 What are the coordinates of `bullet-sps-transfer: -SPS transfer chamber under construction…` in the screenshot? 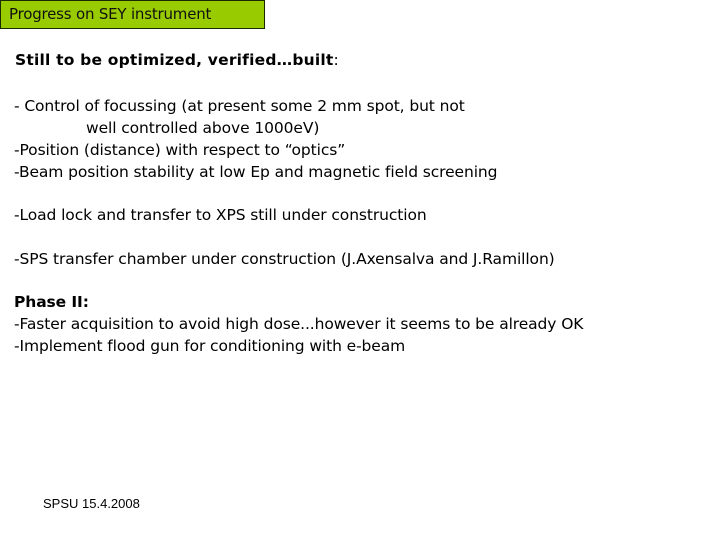 It's located at (284, 259).